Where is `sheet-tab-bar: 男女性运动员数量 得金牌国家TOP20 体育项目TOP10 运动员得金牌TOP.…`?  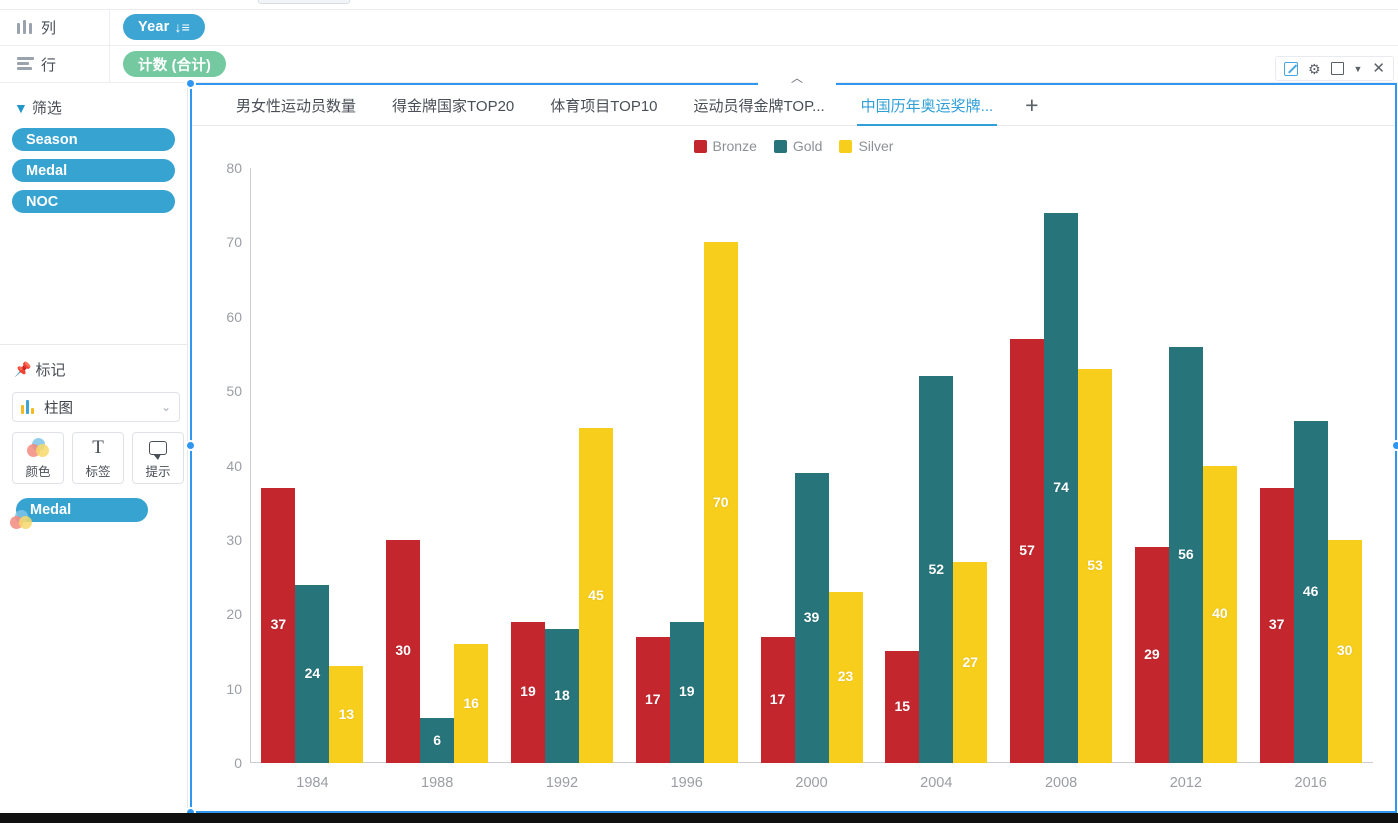
sheet-tab-bar: 男女性运动员数量 得金牌国家TOP20 体育项目TOP10 运动员得金牌TOP.… is located at coordinates (793, 105).